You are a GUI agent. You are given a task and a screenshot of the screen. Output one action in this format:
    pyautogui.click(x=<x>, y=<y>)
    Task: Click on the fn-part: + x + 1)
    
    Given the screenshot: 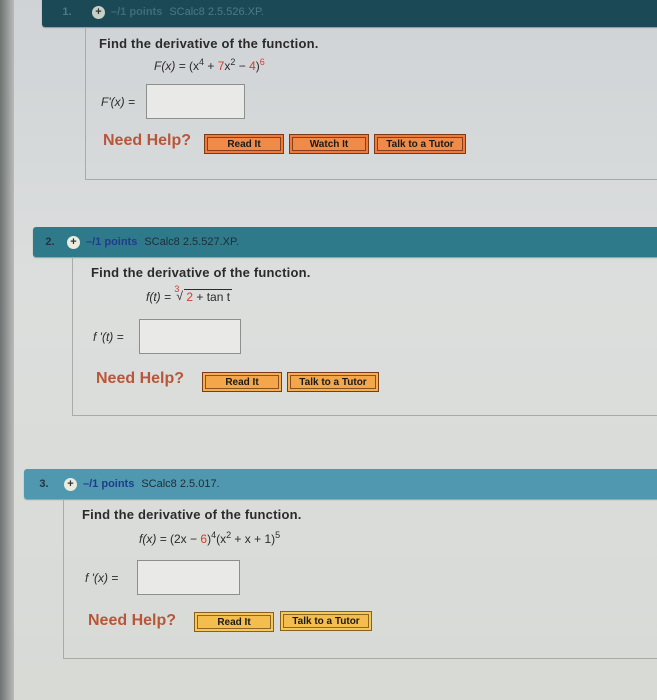 What is the action you would take?
    pyautogui.click(x=253, y=539)
    